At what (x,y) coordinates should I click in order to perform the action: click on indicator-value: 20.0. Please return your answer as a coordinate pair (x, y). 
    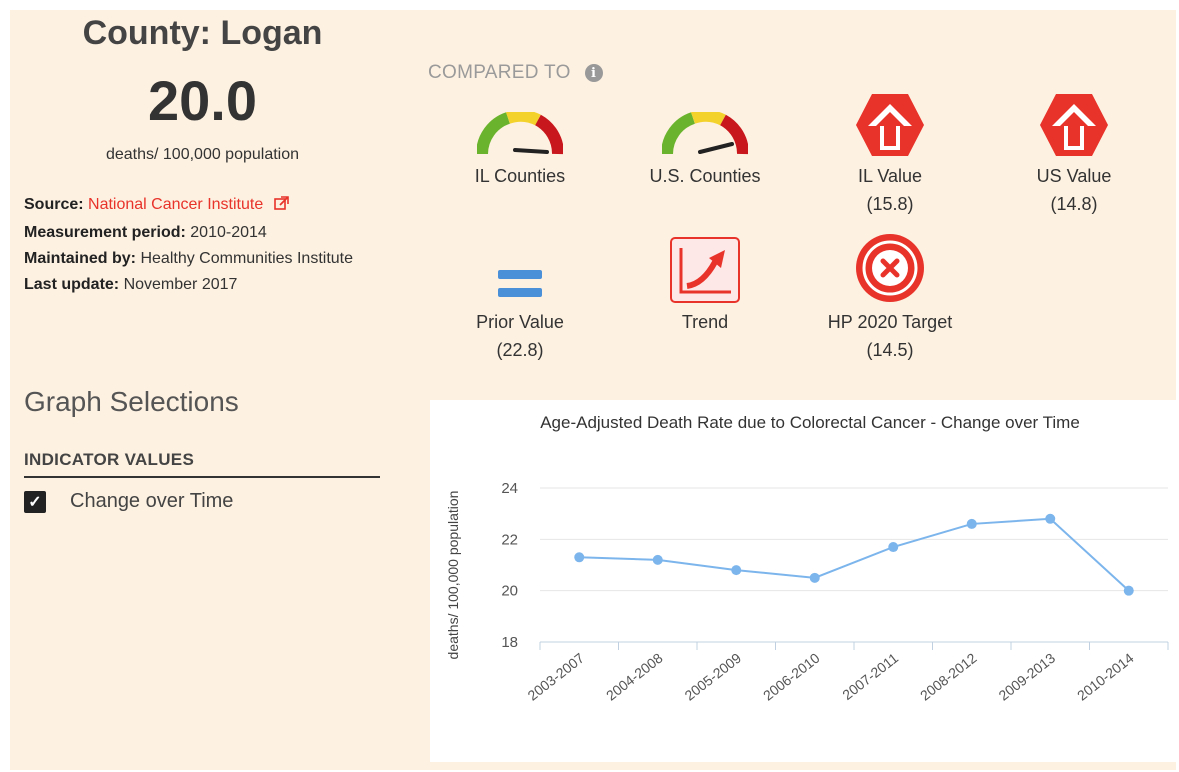
    Looking at the image, I should click on (202, 100).